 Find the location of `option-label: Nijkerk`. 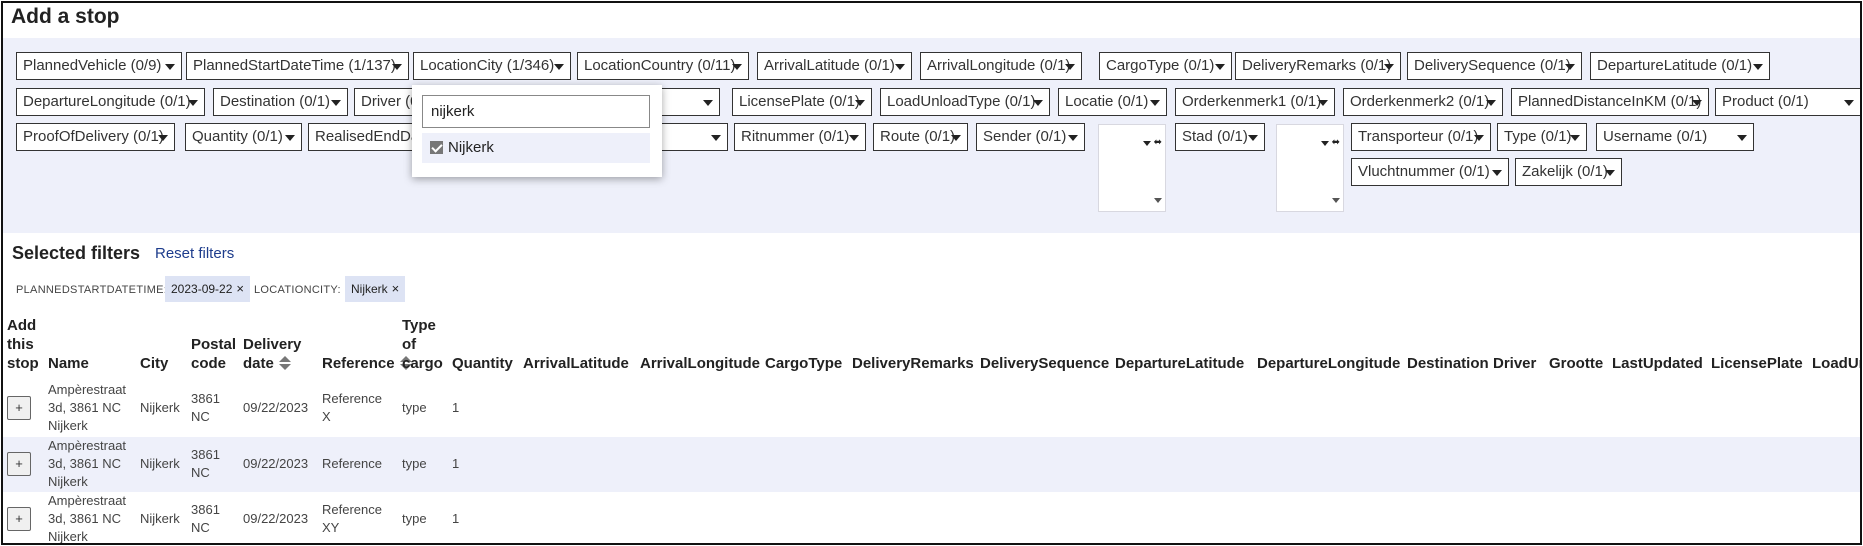

option-label: Nijkerk is located at coordinates (471, 147).